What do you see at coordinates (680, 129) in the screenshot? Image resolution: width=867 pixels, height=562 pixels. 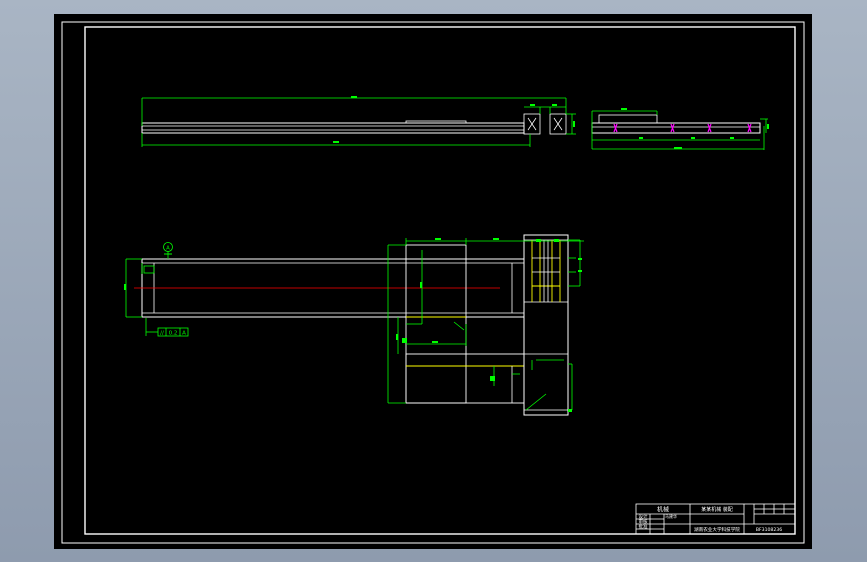 I see `top-right-section-view` at bounding box center [680, 129].